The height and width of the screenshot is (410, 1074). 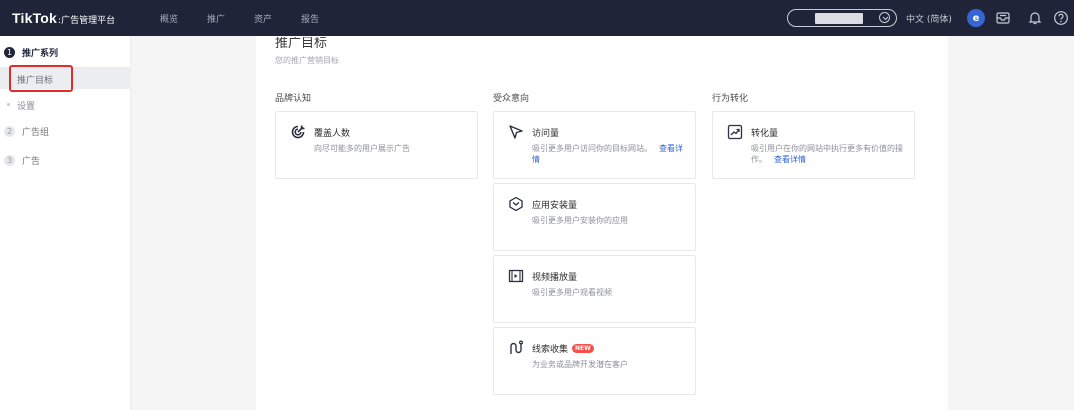 What do you see at coordinates (9, 131) in the screenshot?
I see `step-number: 2` at bounding box center [9, 131].